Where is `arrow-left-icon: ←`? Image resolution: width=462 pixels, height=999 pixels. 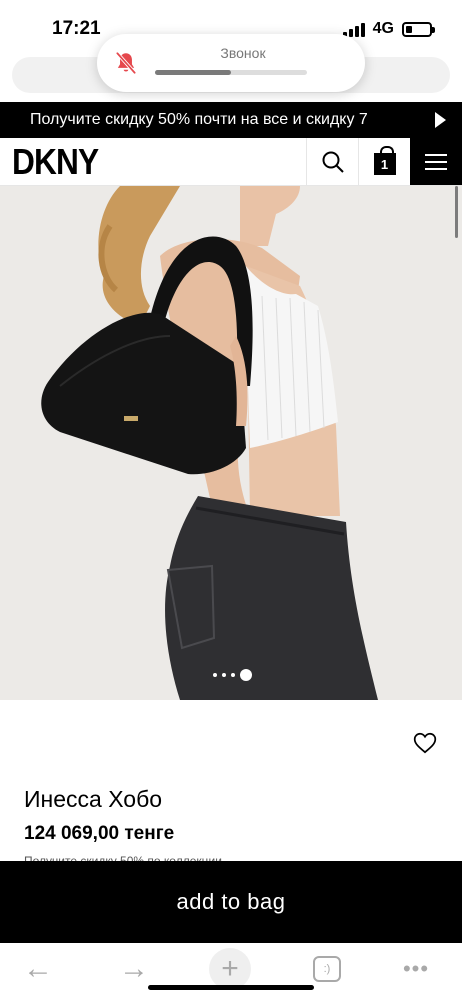 arrow-left-icon: ← is located at coordinates (38, 968).